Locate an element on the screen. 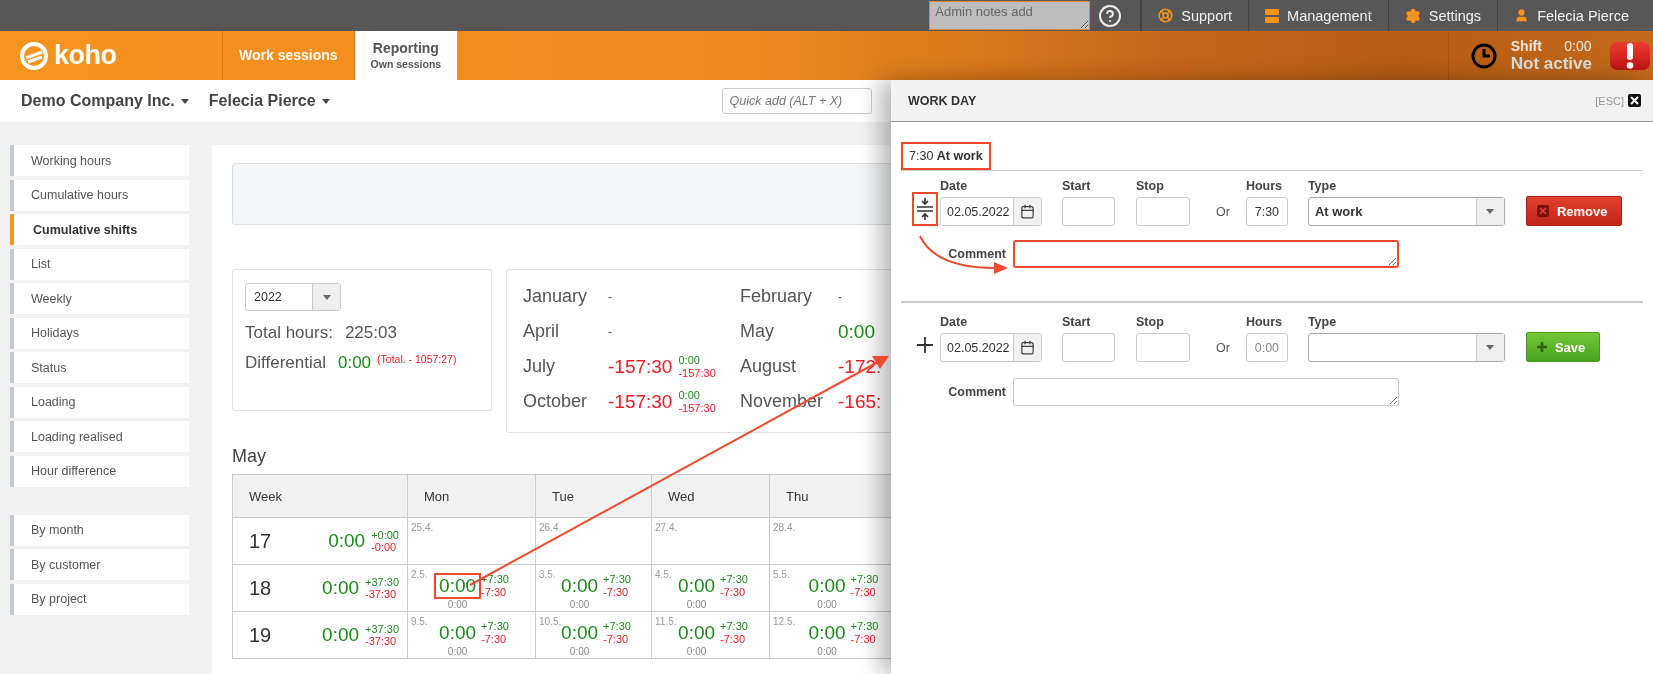 This screenshot has height=674, width=1653. month-value: - is located at coordinates (610, 331).